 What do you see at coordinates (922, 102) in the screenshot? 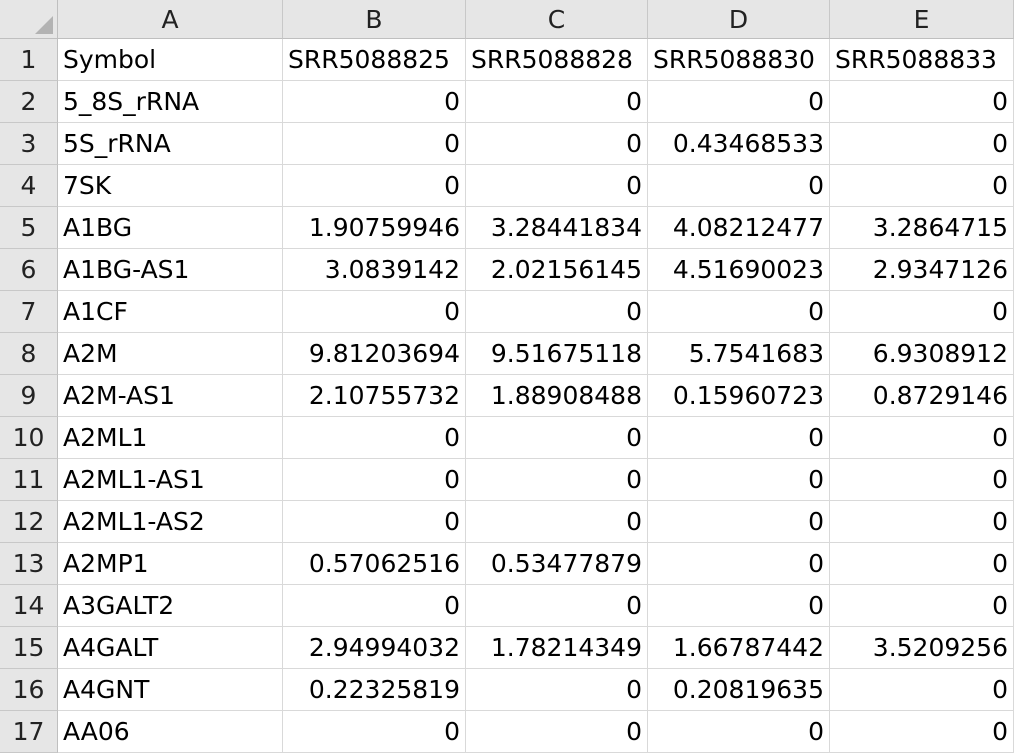
I see `cell-e2: 0` at bounding box center [922, 102].